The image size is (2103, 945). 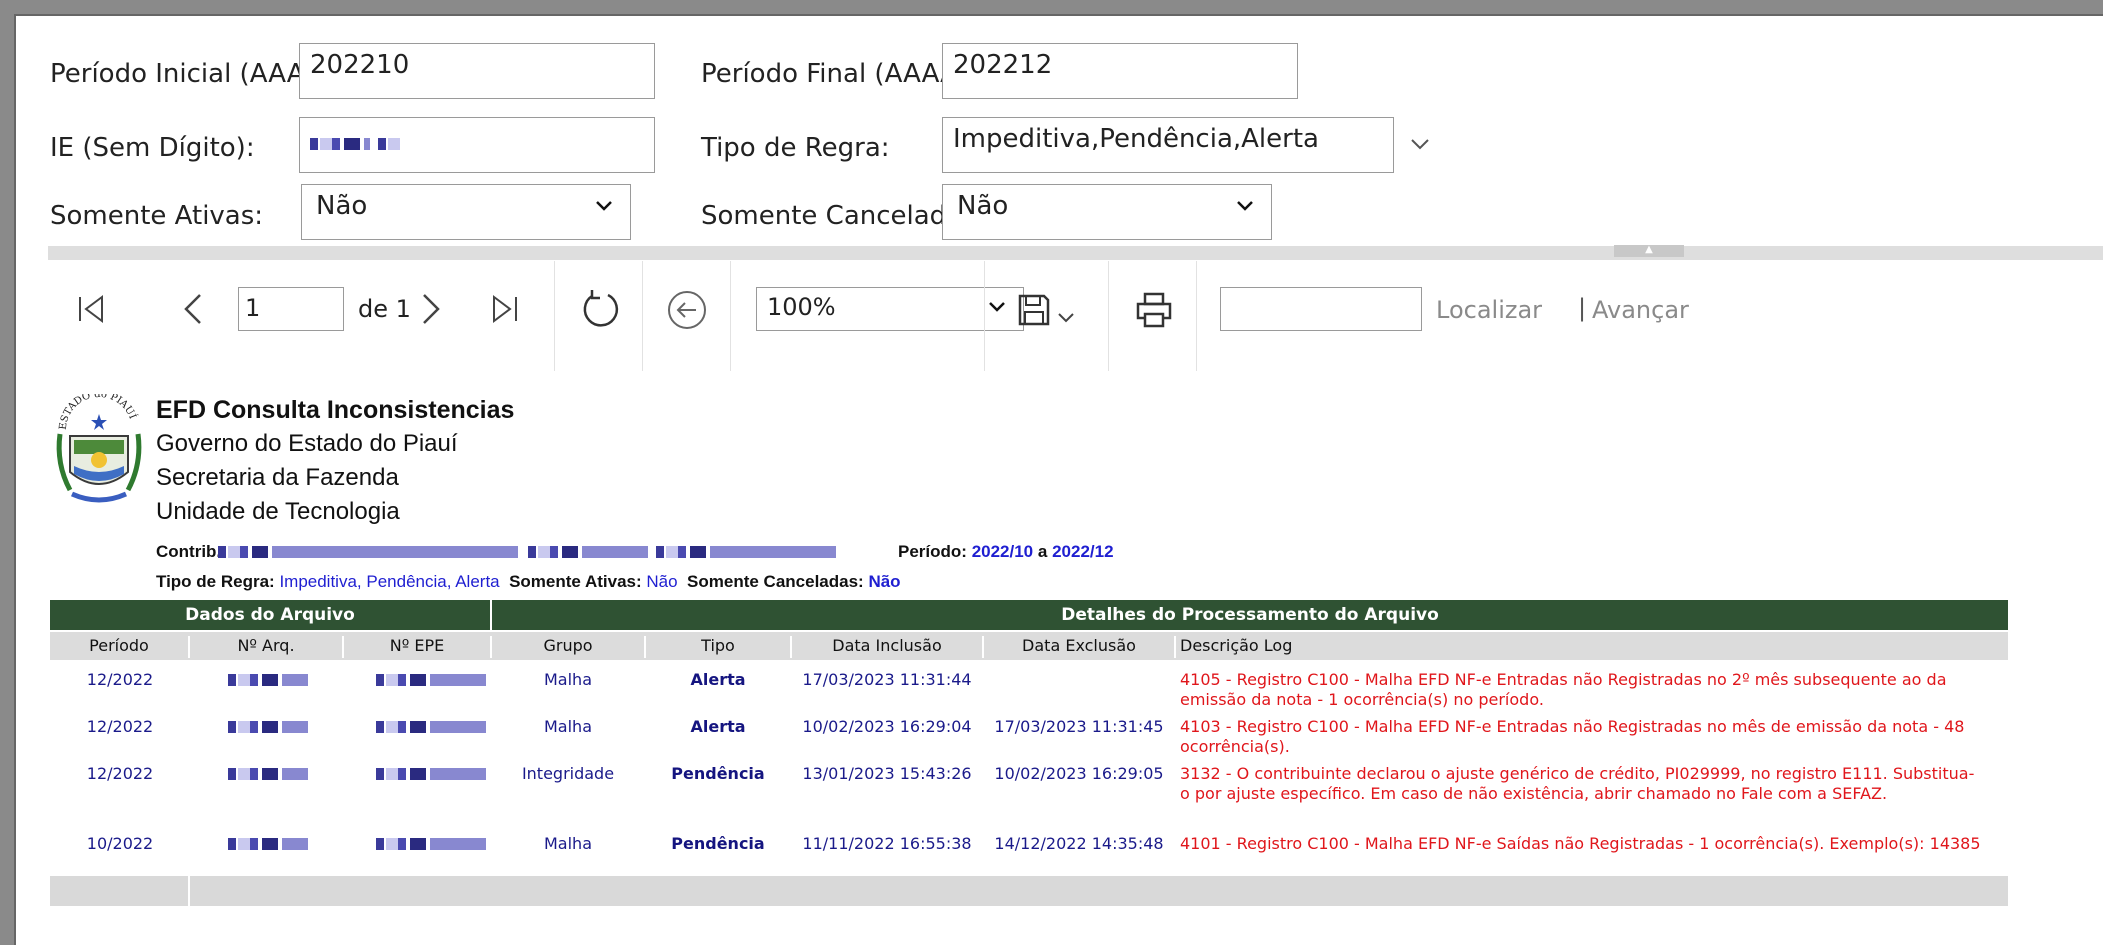 I want to click on save-icon, so click(x=1034, y=312).